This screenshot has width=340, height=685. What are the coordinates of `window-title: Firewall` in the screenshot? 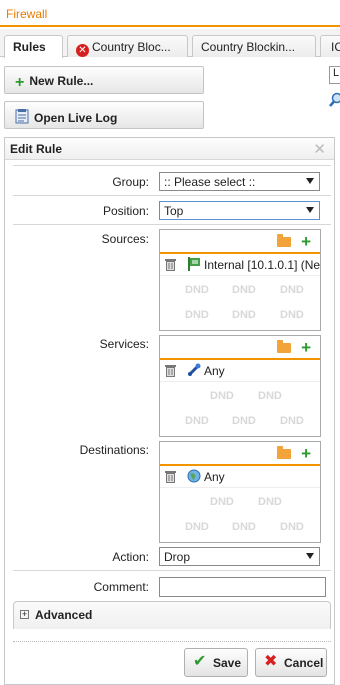 It's located at (27, 14).